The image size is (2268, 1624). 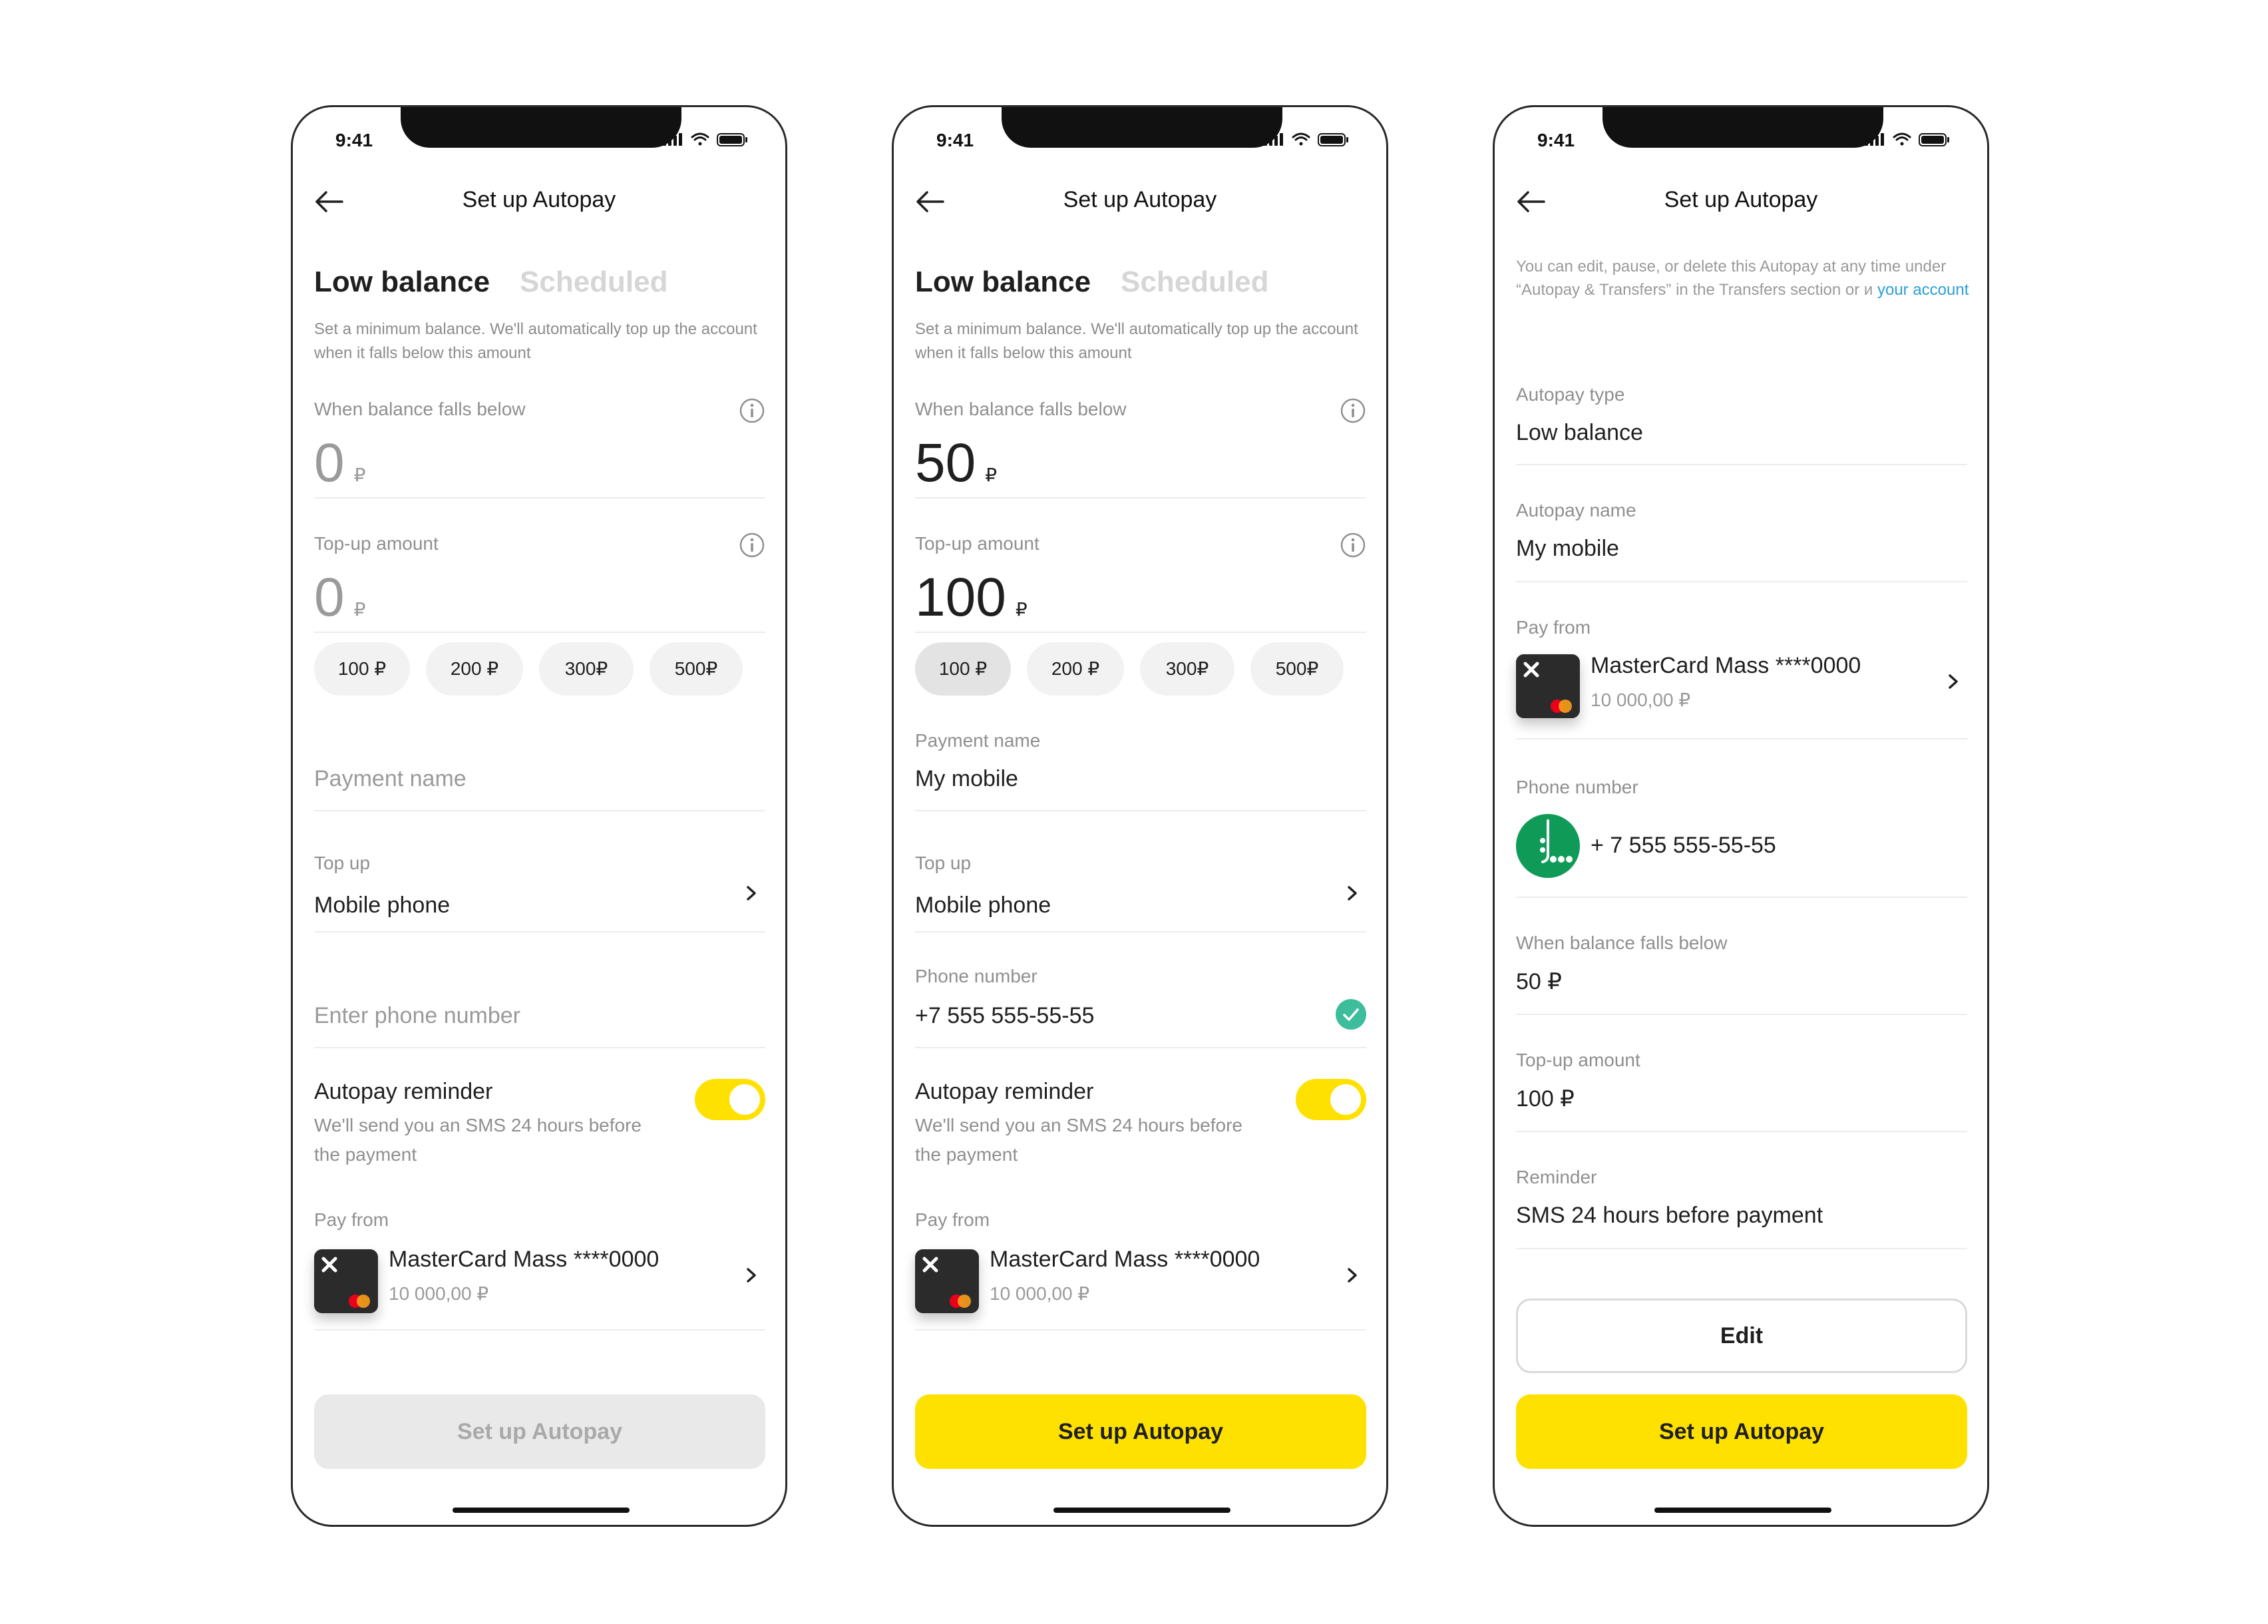 I want to click on autopay-name-value: My mobile, so click(x=1567, y=549).